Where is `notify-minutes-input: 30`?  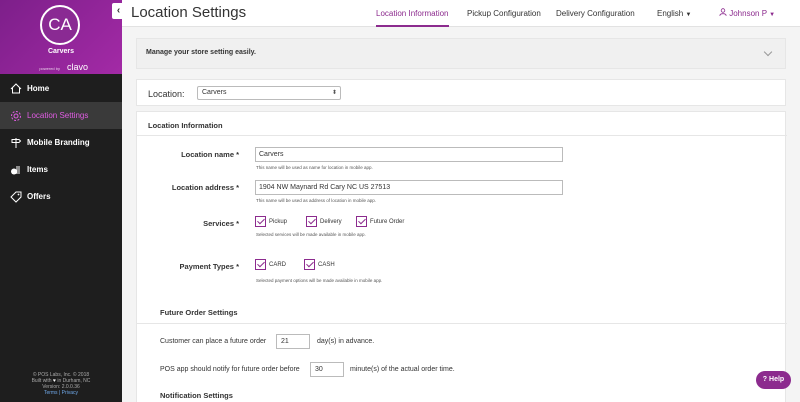 notify-minutes-input: 30 is located at coordinates (327, 369).